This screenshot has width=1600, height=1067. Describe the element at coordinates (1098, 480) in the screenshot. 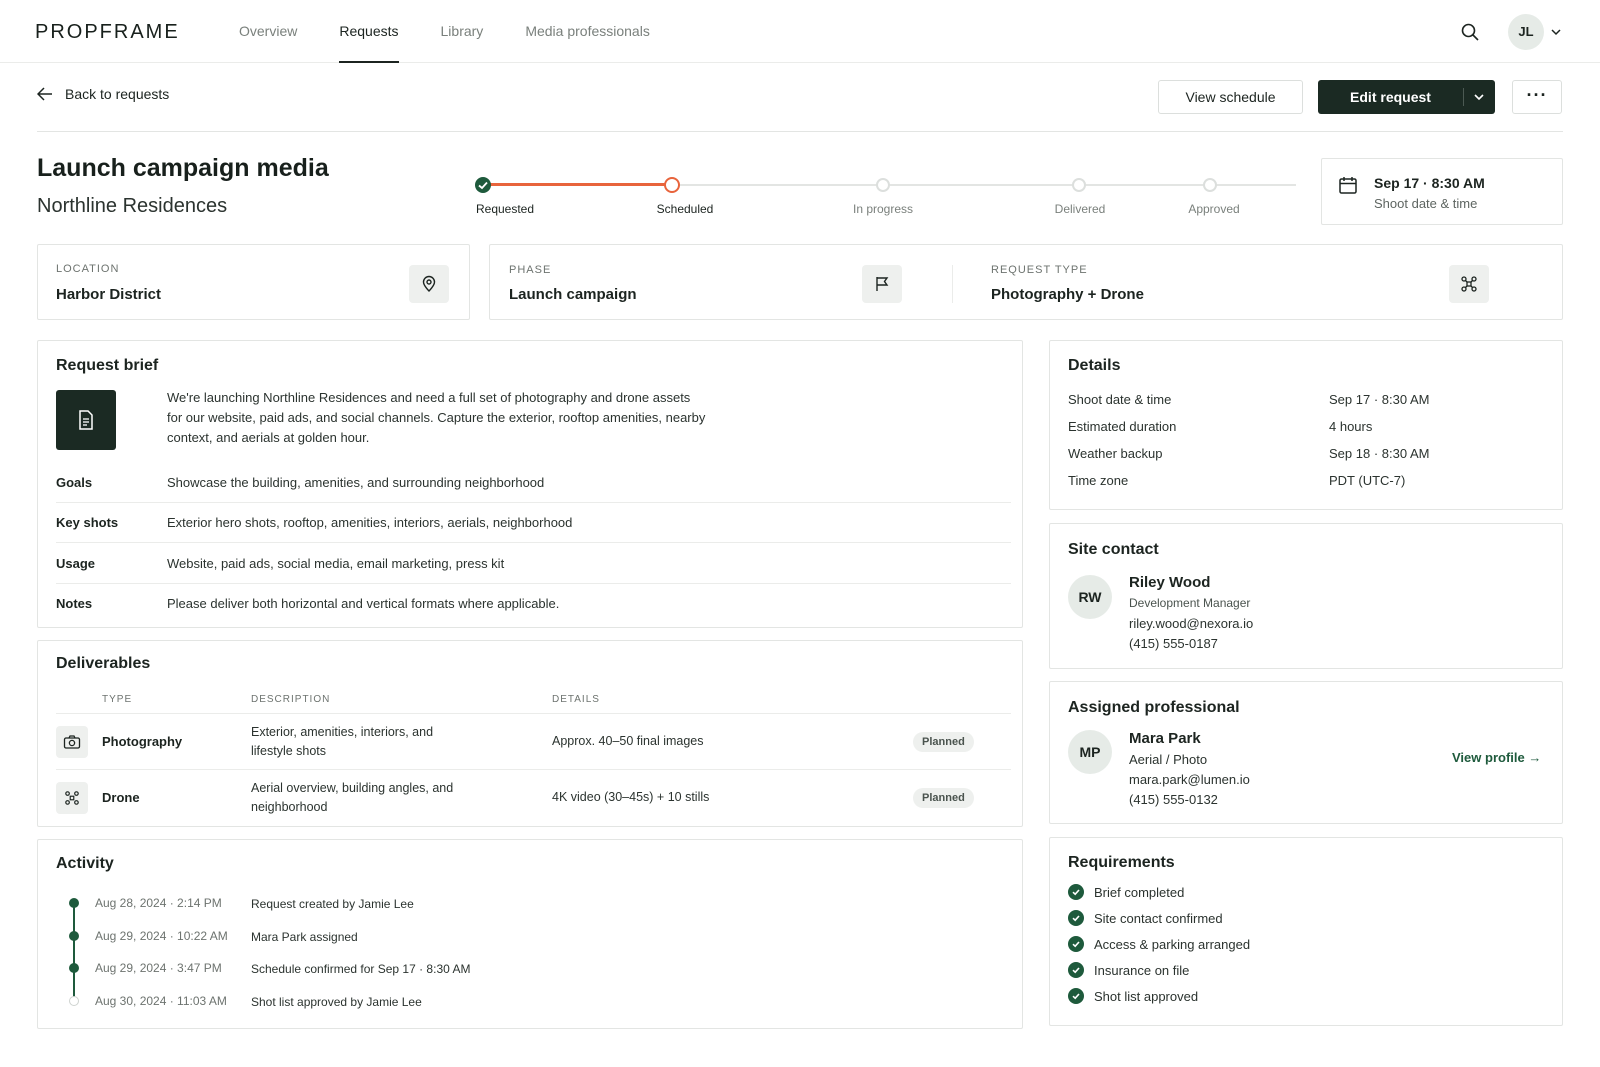

I see `detail-key: Time zone` at that location.